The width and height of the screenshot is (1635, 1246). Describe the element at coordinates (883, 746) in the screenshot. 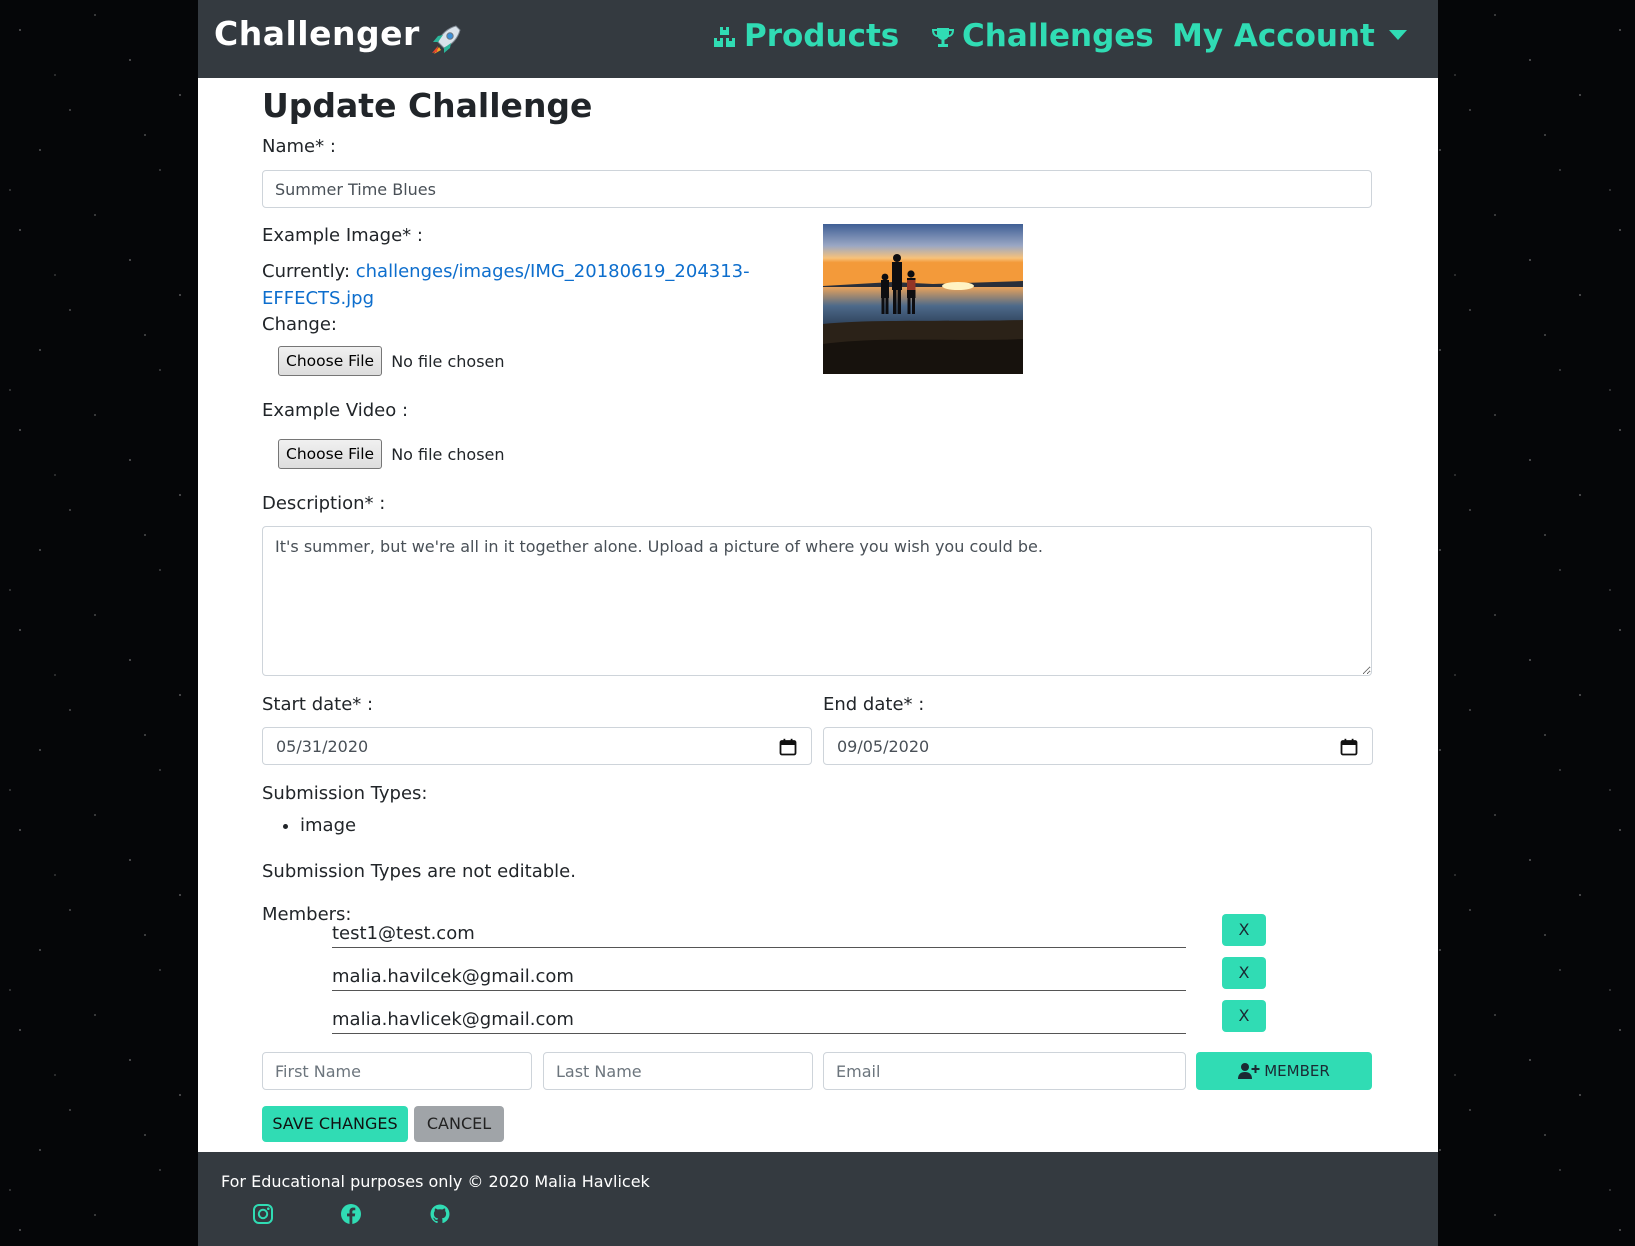

I see `end-date-value: 09/05/2020` at that location.